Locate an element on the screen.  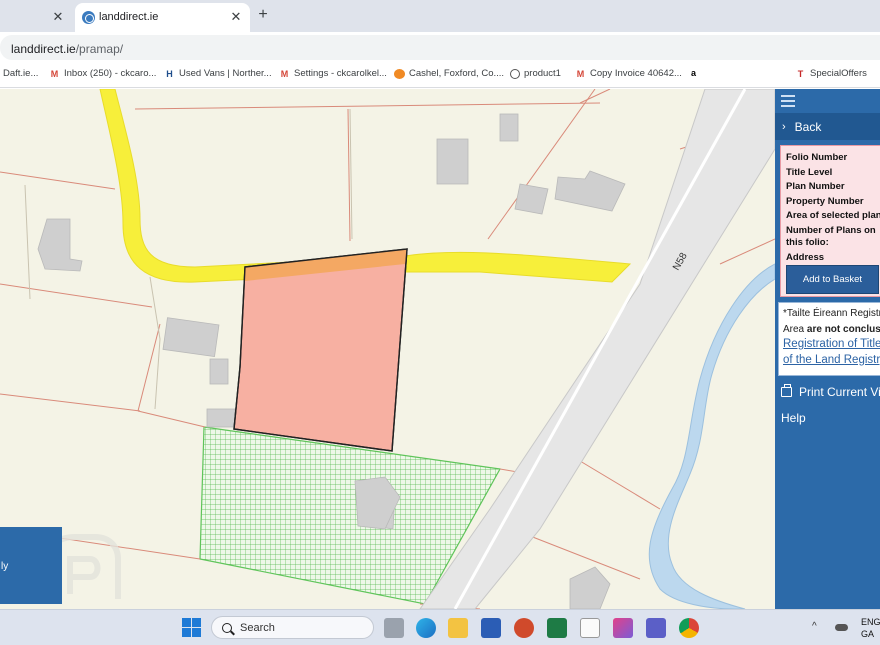
search-placeholder: Search is located at coordinates (257, 627).